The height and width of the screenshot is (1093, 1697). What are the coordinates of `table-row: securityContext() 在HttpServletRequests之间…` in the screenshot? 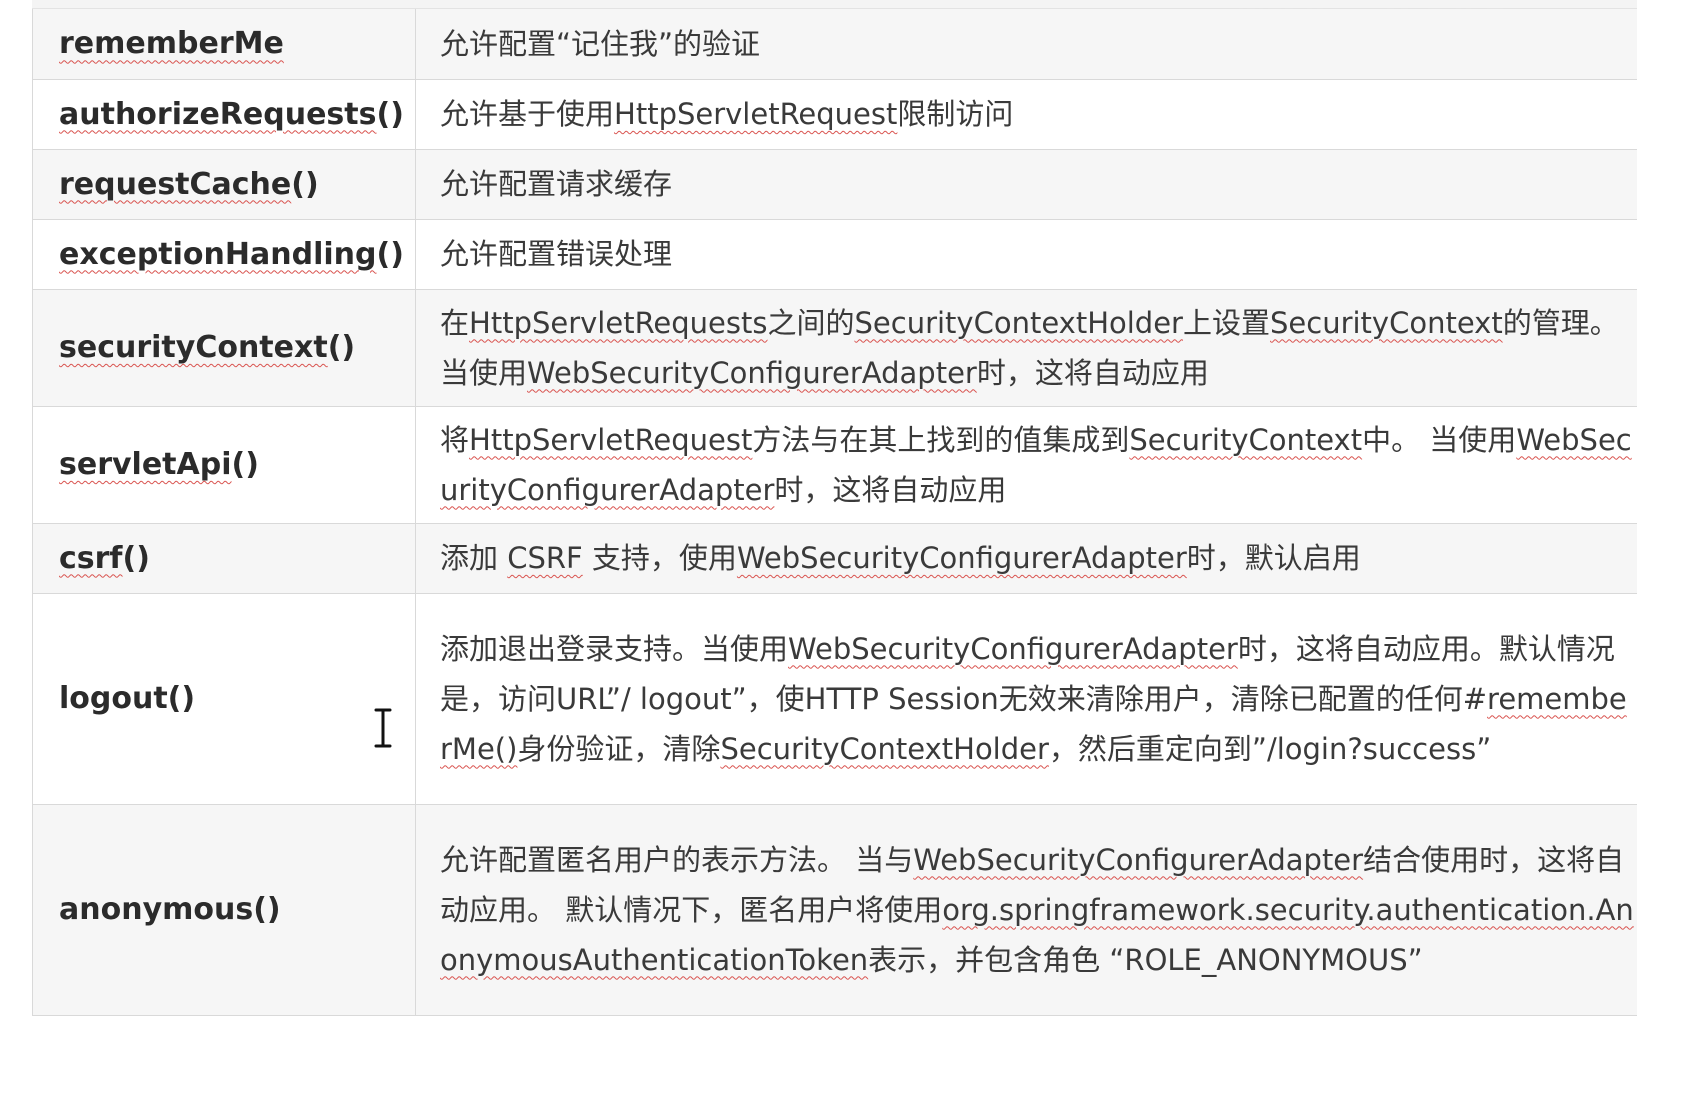 It's located at (835, 347).